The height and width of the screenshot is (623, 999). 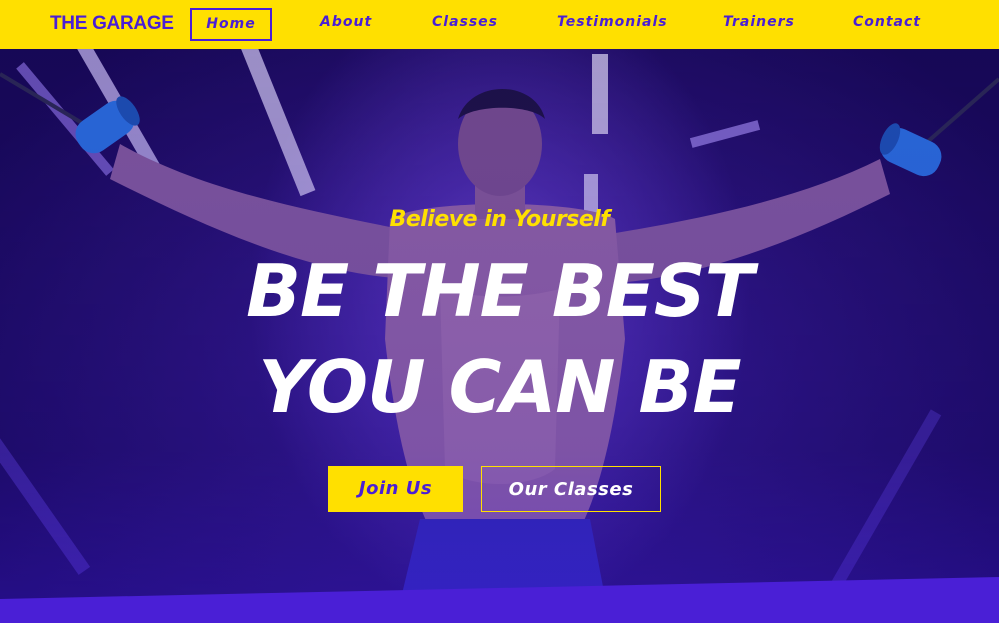 What do you see at coordinates (395, 489) in the screenshot?
I see `join-us-button: Join Us` at bounding box center [395, 489].